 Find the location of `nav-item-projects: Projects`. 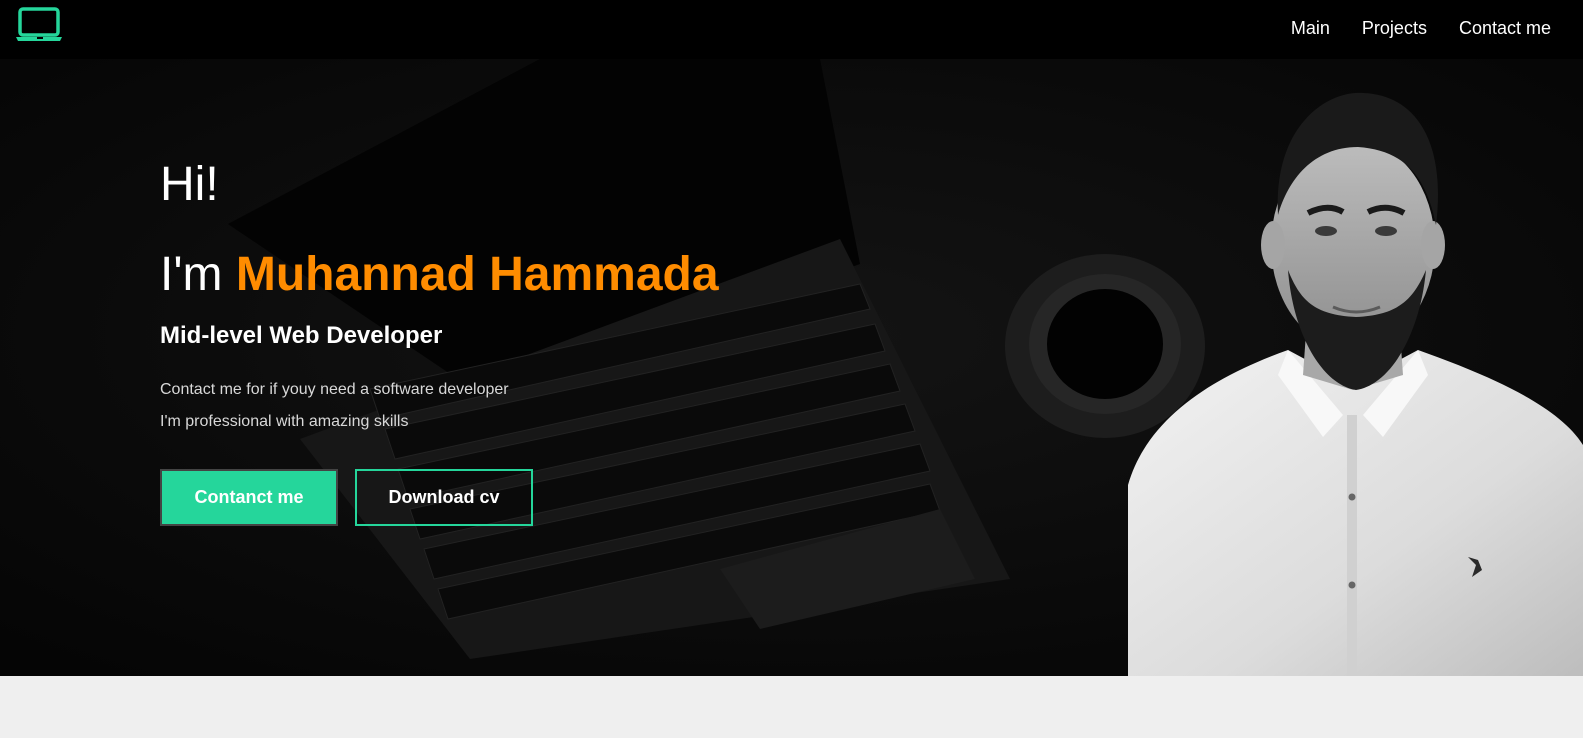

nav-item-projects: Projects is located at coordinates (1394, 28).